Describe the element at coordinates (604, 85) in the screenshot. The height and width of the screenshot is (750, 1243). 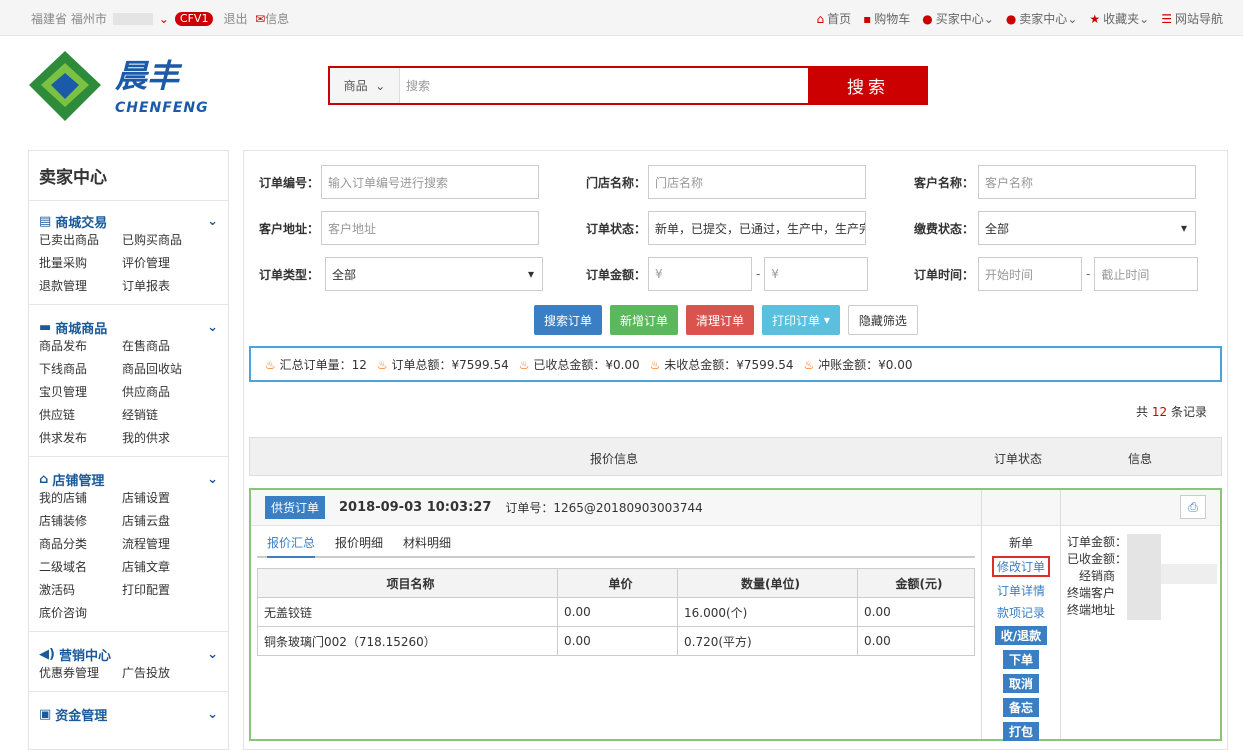
I see `search-input: 搜索` at that location.